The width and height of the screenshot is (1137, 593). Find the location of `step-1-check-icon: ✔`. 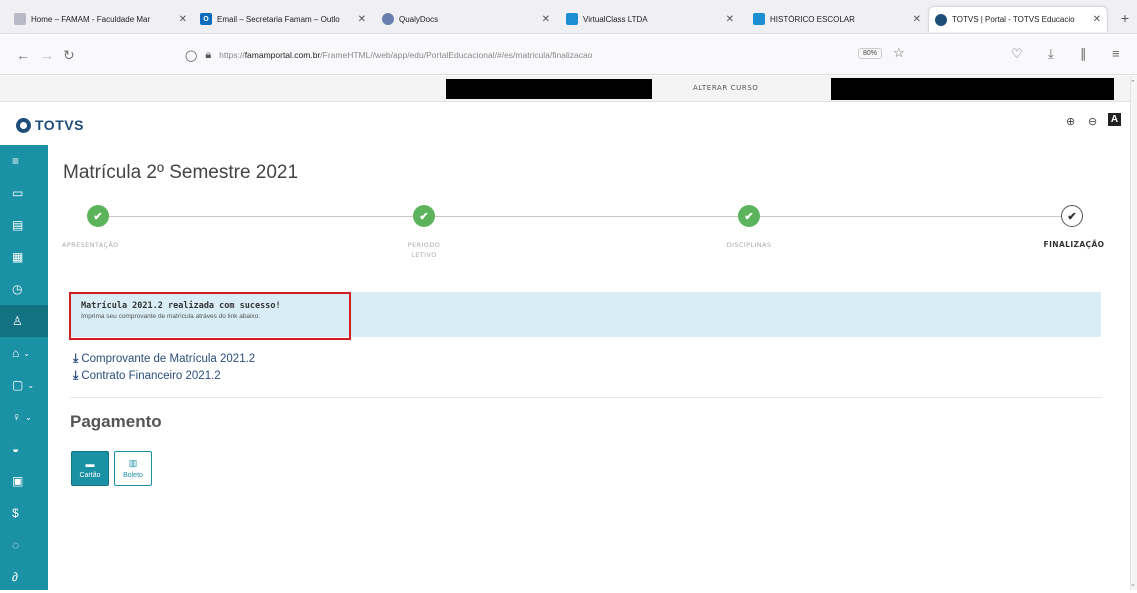

step-1-check-icon: ✔ is located at coordinates (98, 216).